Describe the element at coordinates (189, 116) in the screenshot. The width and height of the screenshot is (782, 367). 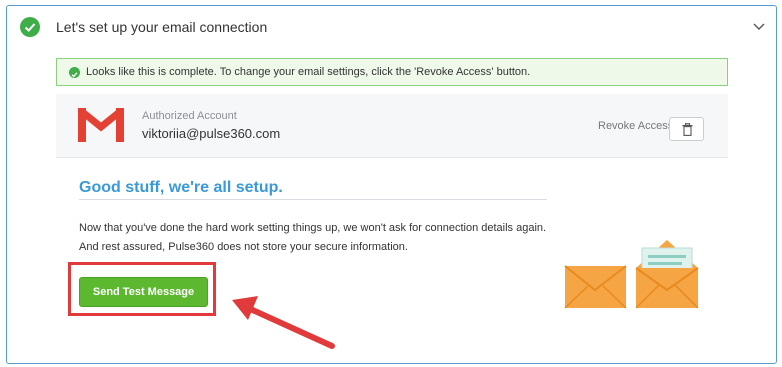
I see `account-label: Authorized Account` at that location.